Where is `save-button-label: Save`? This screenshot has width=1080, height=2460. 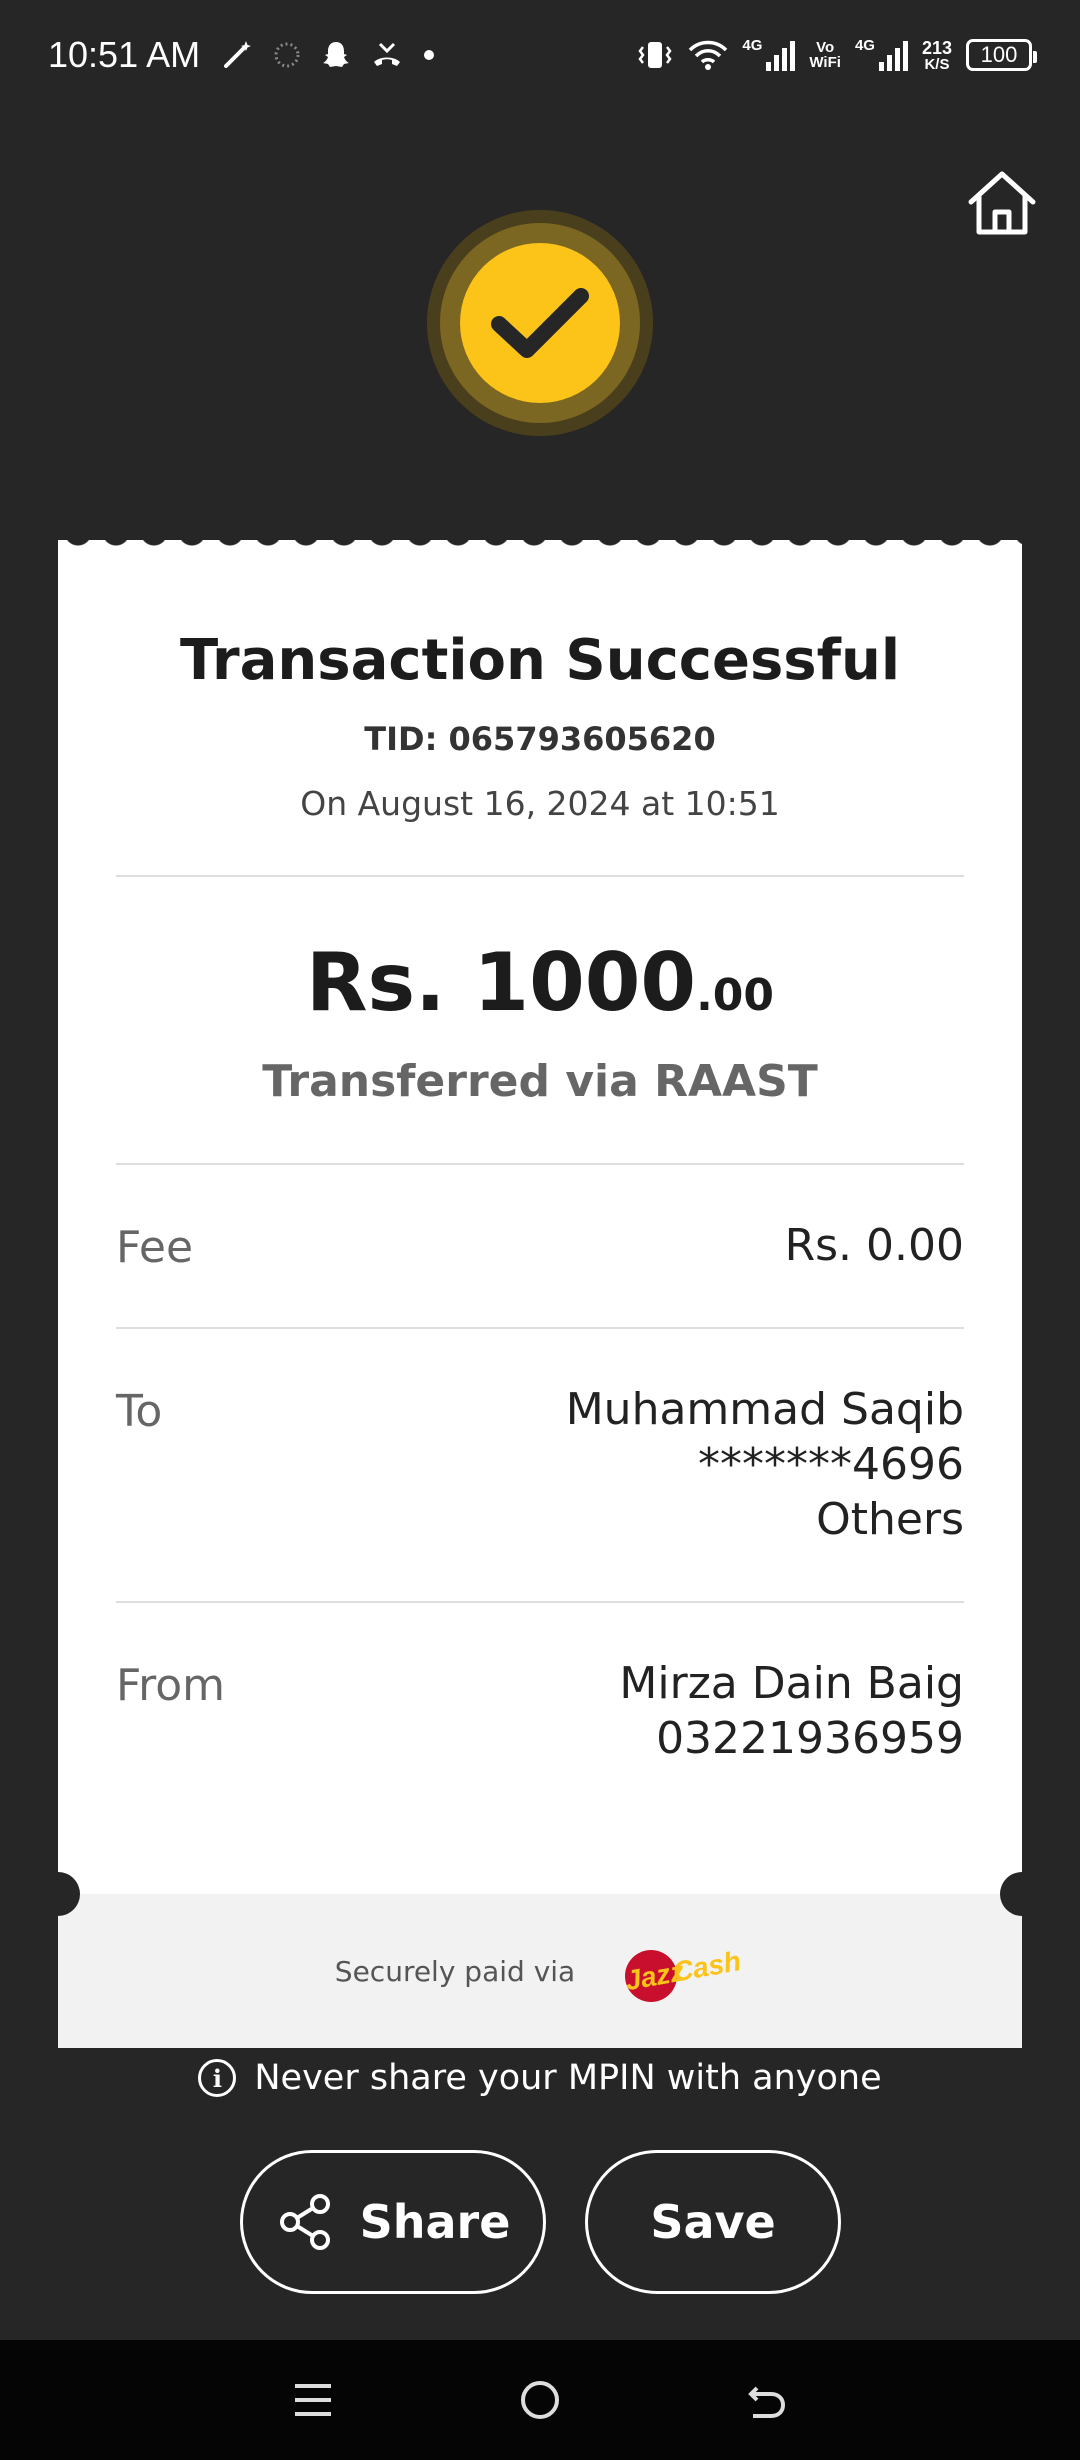
save-button-label: Save is located at coordinates (713, 2222).